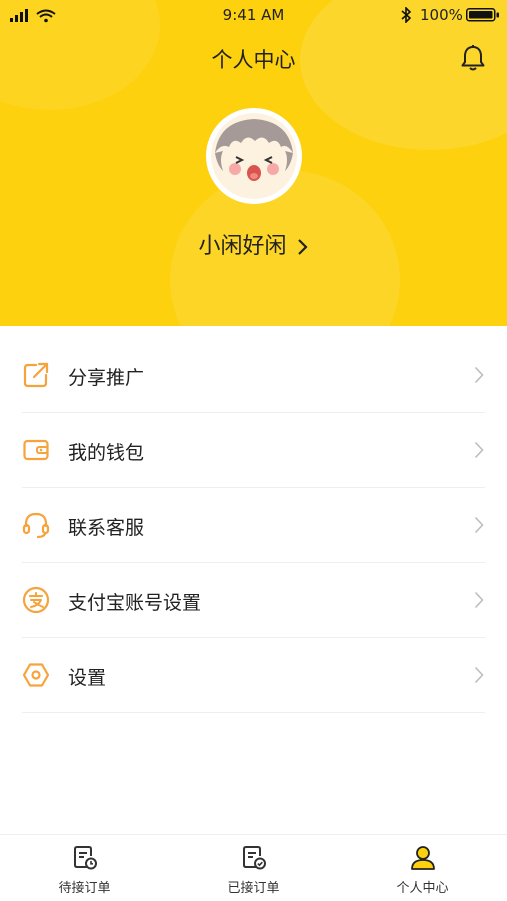 This screenshot has height=901, width=507. I want to click on bluetooth-icon, so click(406, 15).